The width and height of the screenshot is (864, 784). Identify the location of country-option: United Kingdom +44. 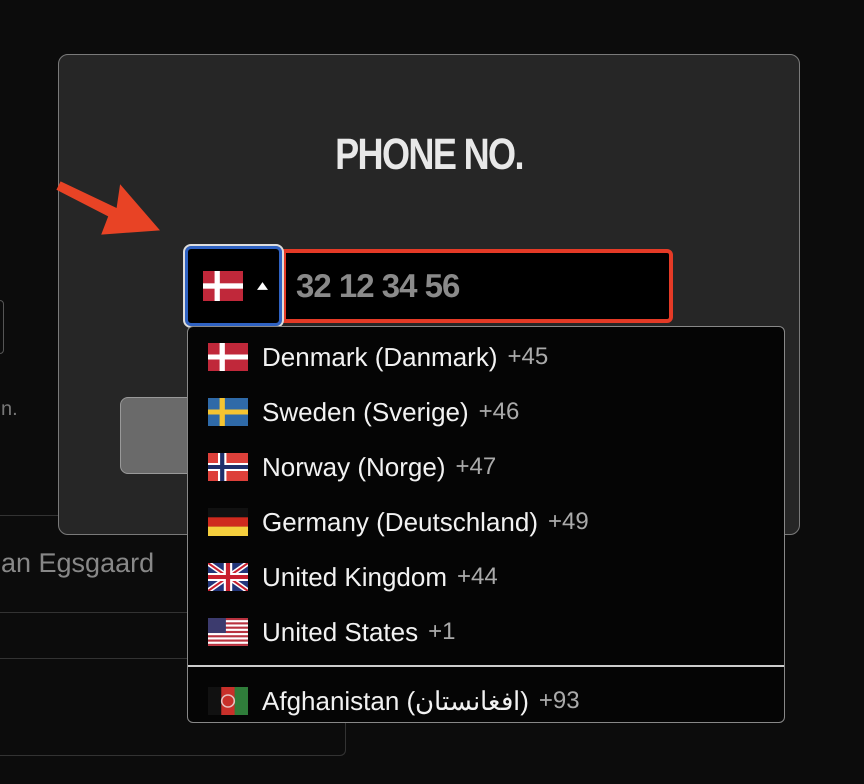
(486, 576).